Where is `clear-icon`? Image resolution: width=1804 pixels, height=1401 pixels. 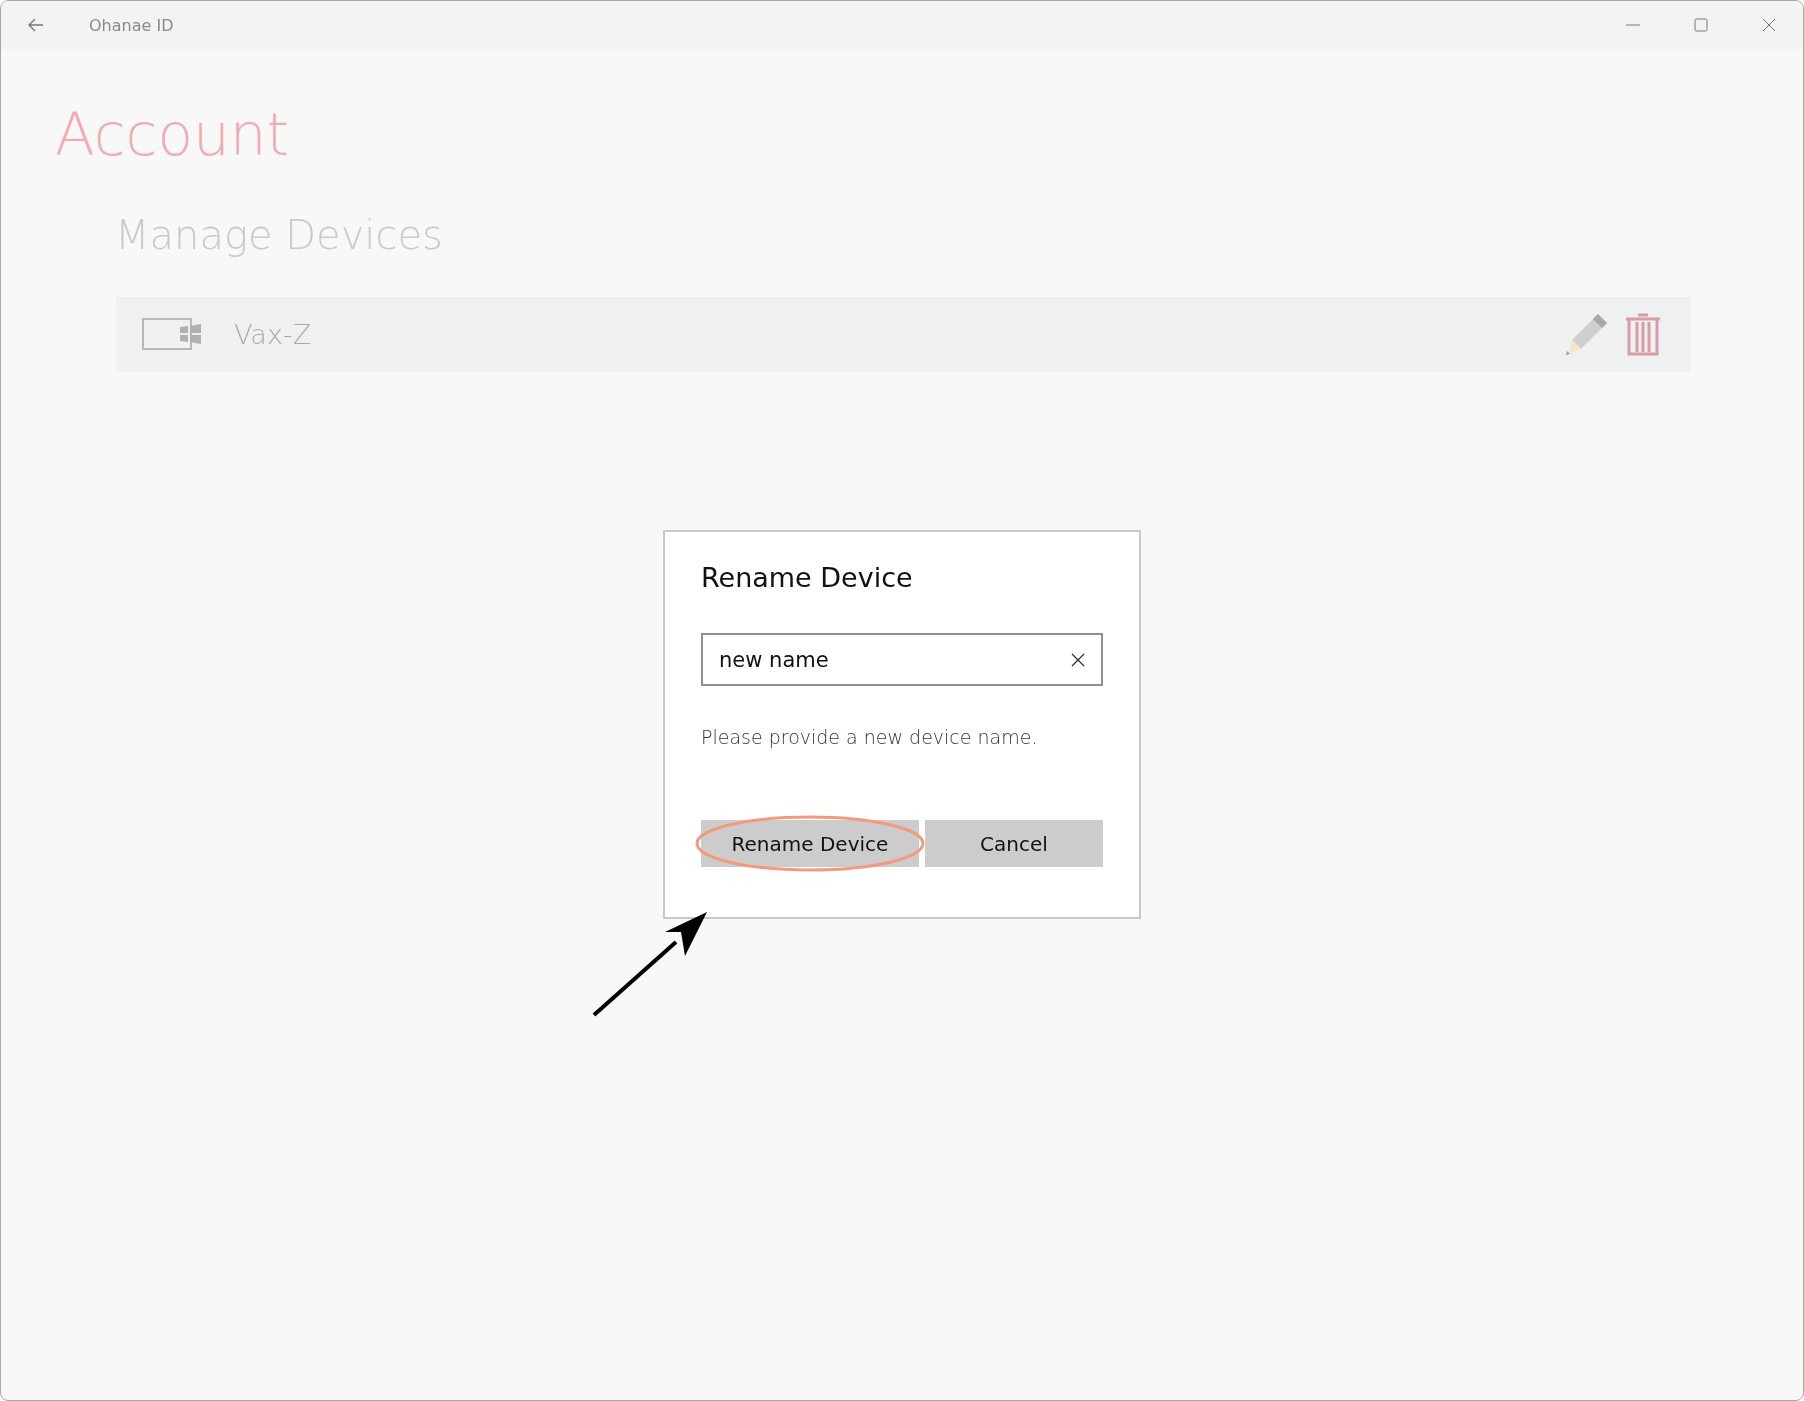 clear-icon is located at coordinates (1078, 660).